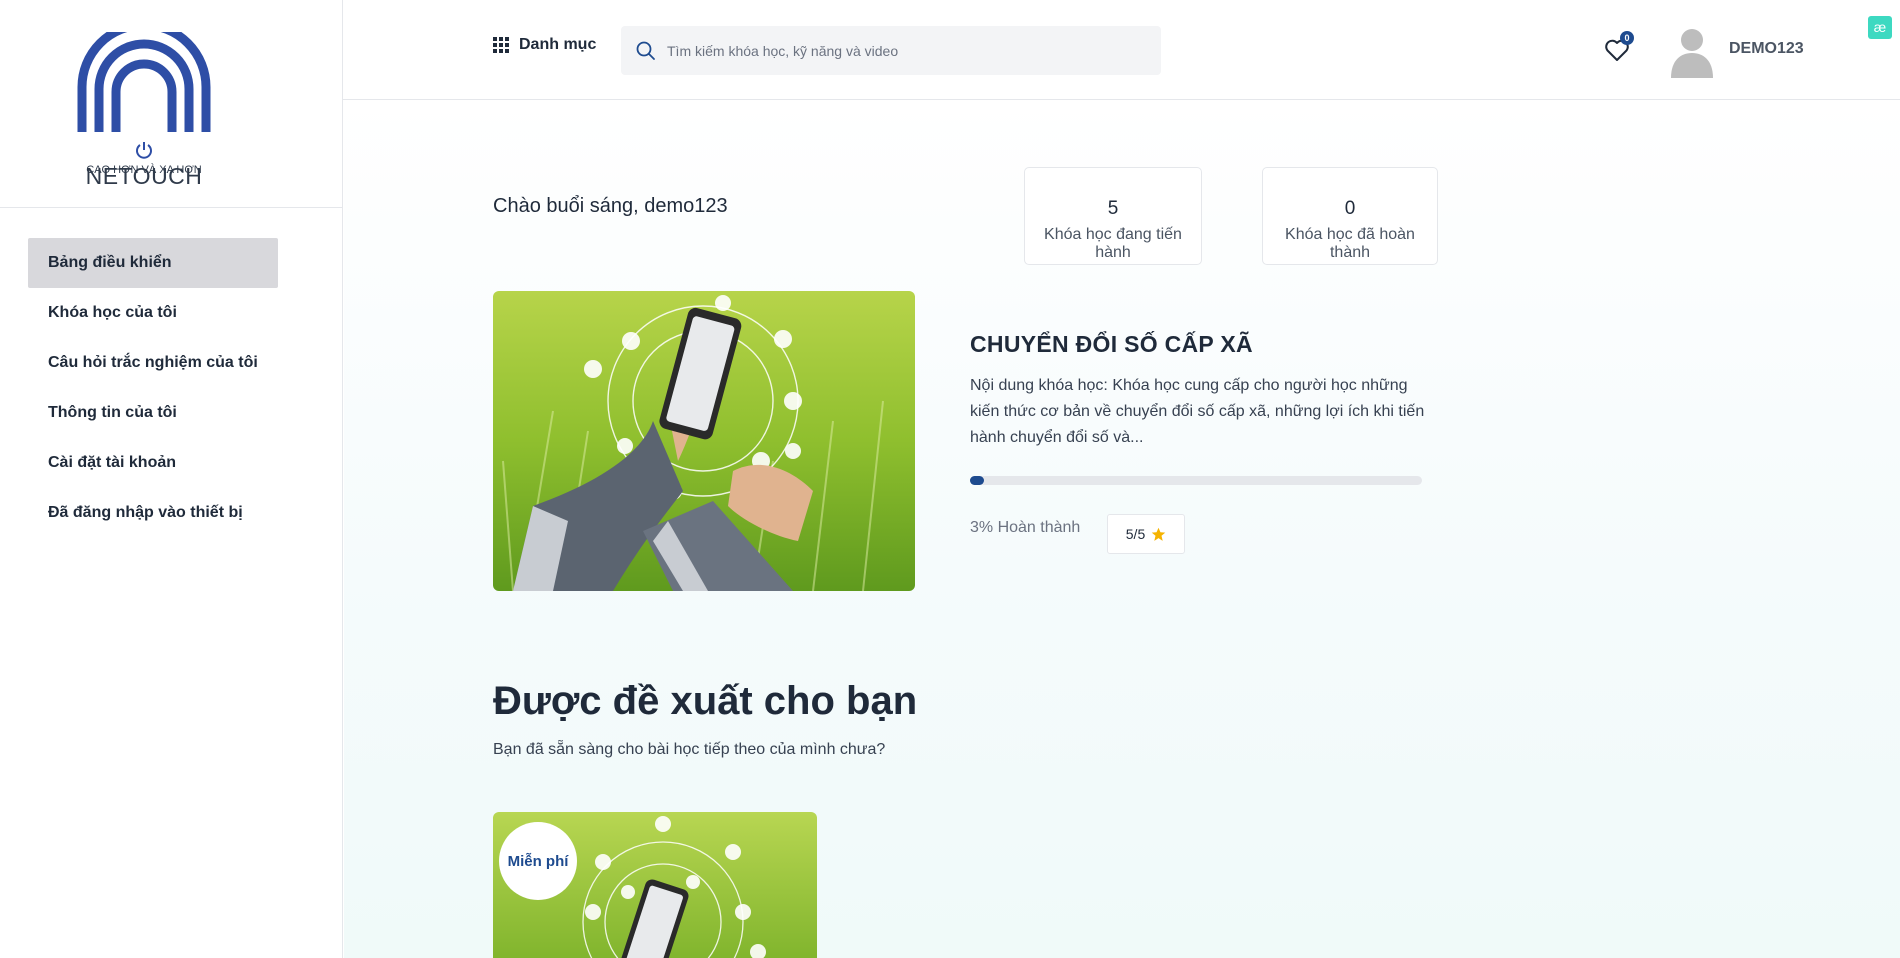  What do you see at coordinates (153, 513) in the screenshot?
I see `sidebar-item-logged-devices: Đã đăng nhập vào thiết bị` at bounding box center [153, 513].